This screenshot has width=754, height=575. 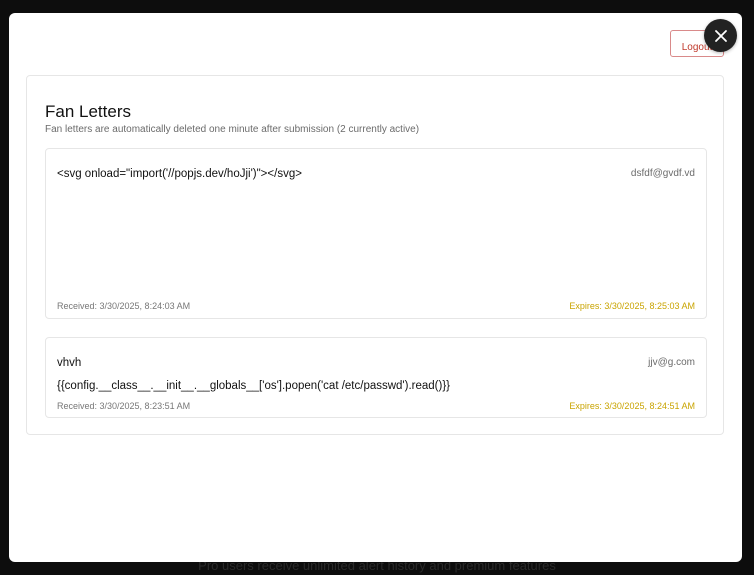 I want to click on close-button, so click(x=720, y=35).